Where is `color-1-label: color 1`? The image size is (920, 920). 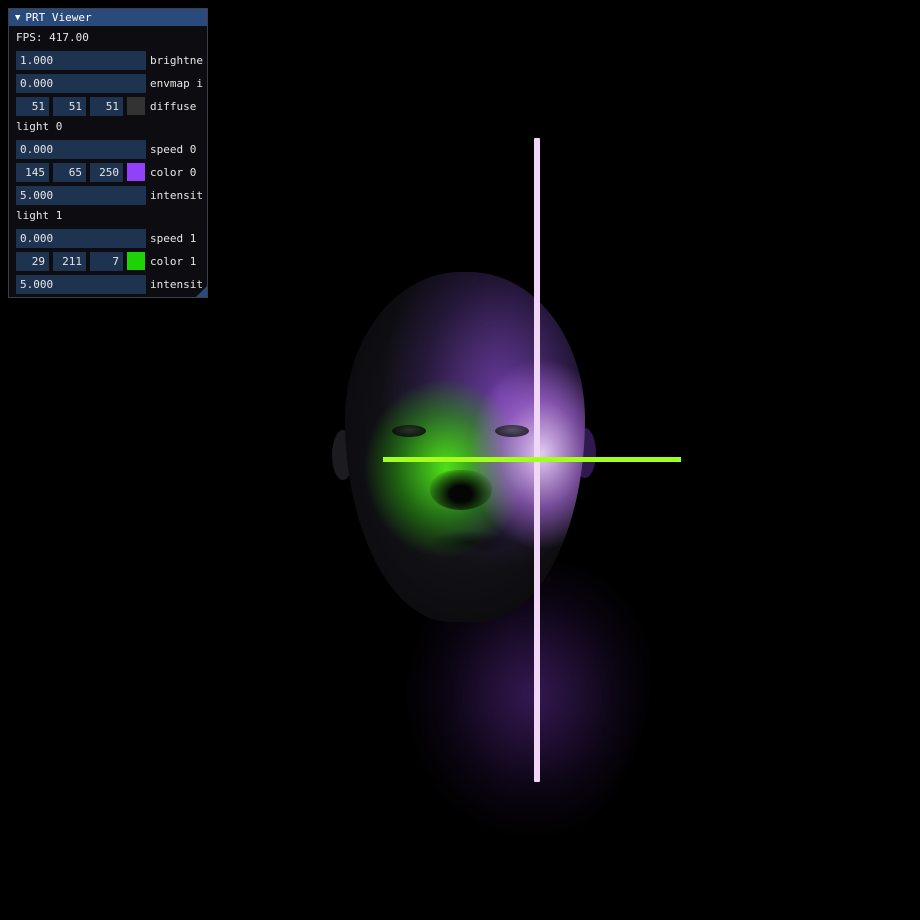
color-1-label: color 1 is located at coordinates (173, 261).